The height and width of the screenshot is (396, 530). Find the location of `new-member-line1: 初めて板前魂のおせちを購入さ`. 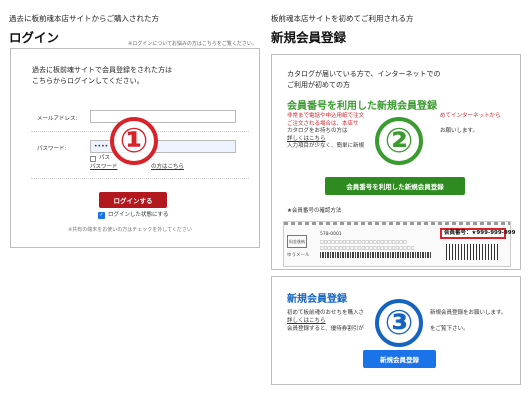

new-member-line1: 初めて板前魂のおせちを購入さ is located at coordinates (326, 313).